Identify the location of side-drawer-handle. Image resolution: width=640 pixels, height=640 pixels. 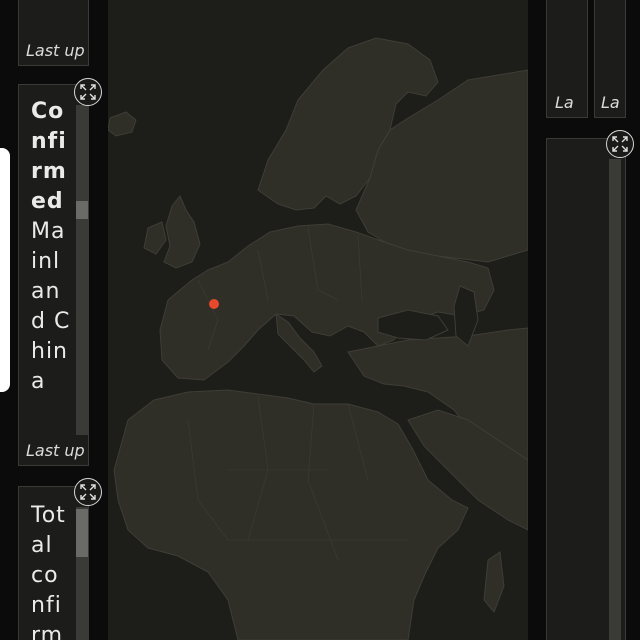
(5, 270).